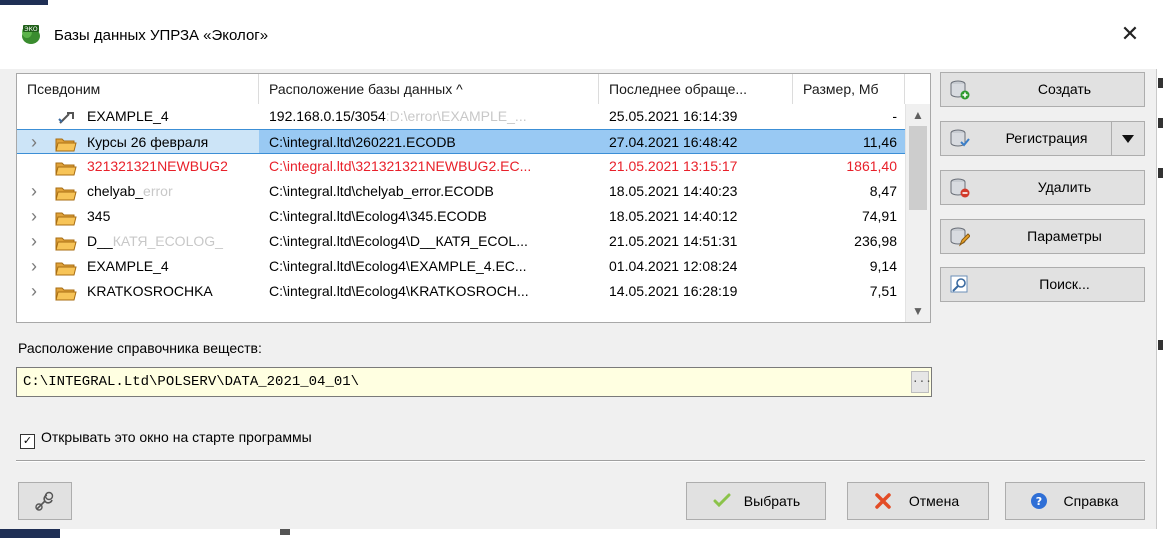 Image resolution: width=1164 pixels, height=538 pixels. I want to click on size-cell: 9,14, so click(883, 266).